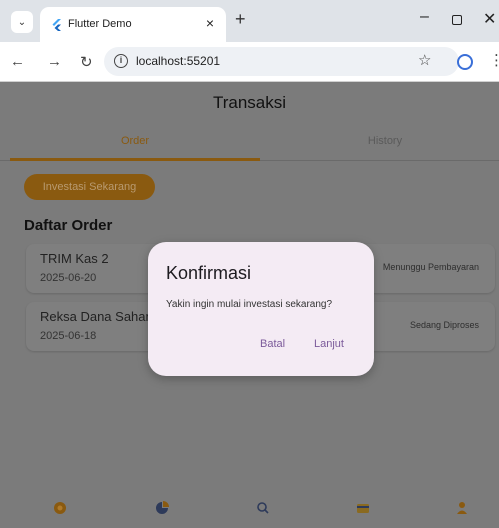  I want to click on reload-icon: ↻, so click(86, 62).